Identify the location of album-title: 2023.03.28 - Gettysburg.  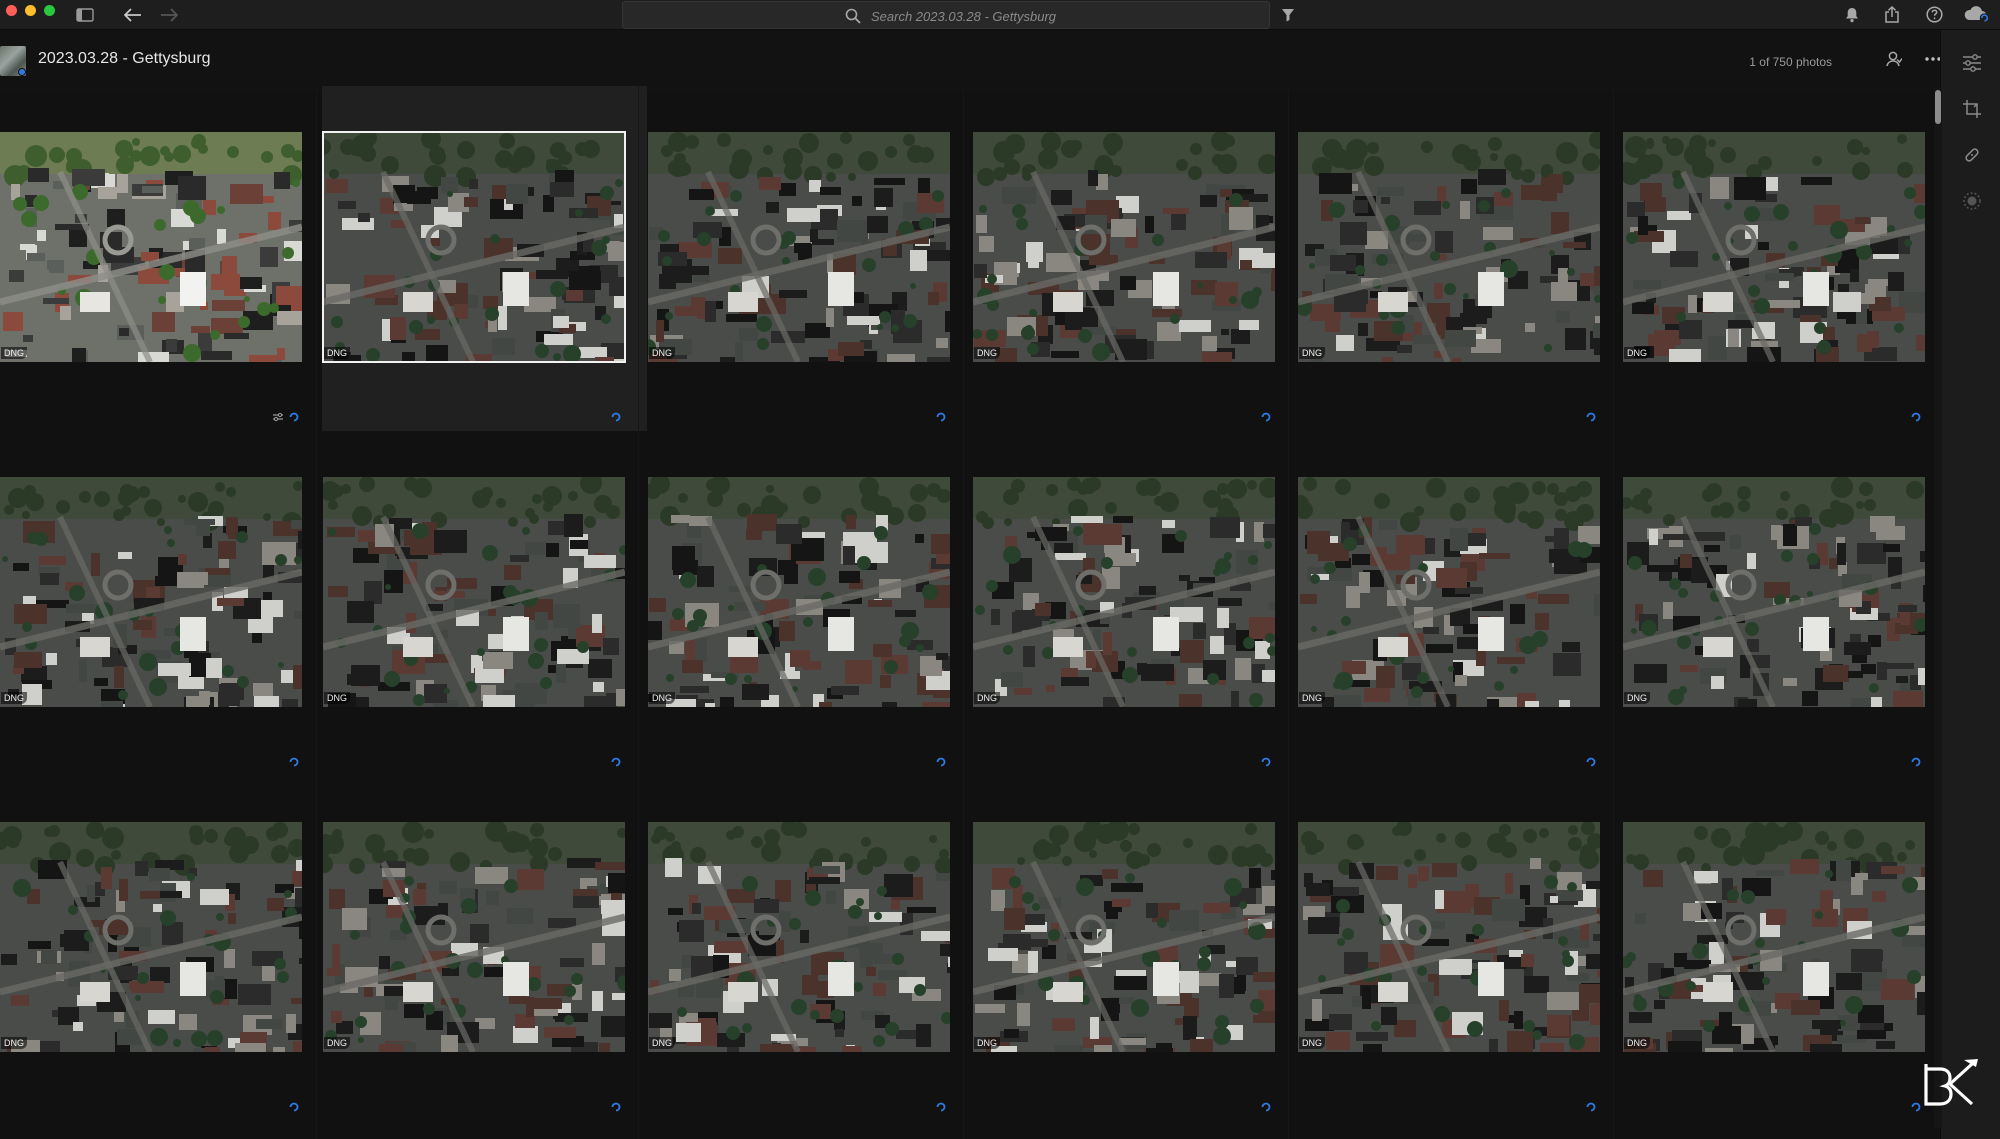
(124, 58).